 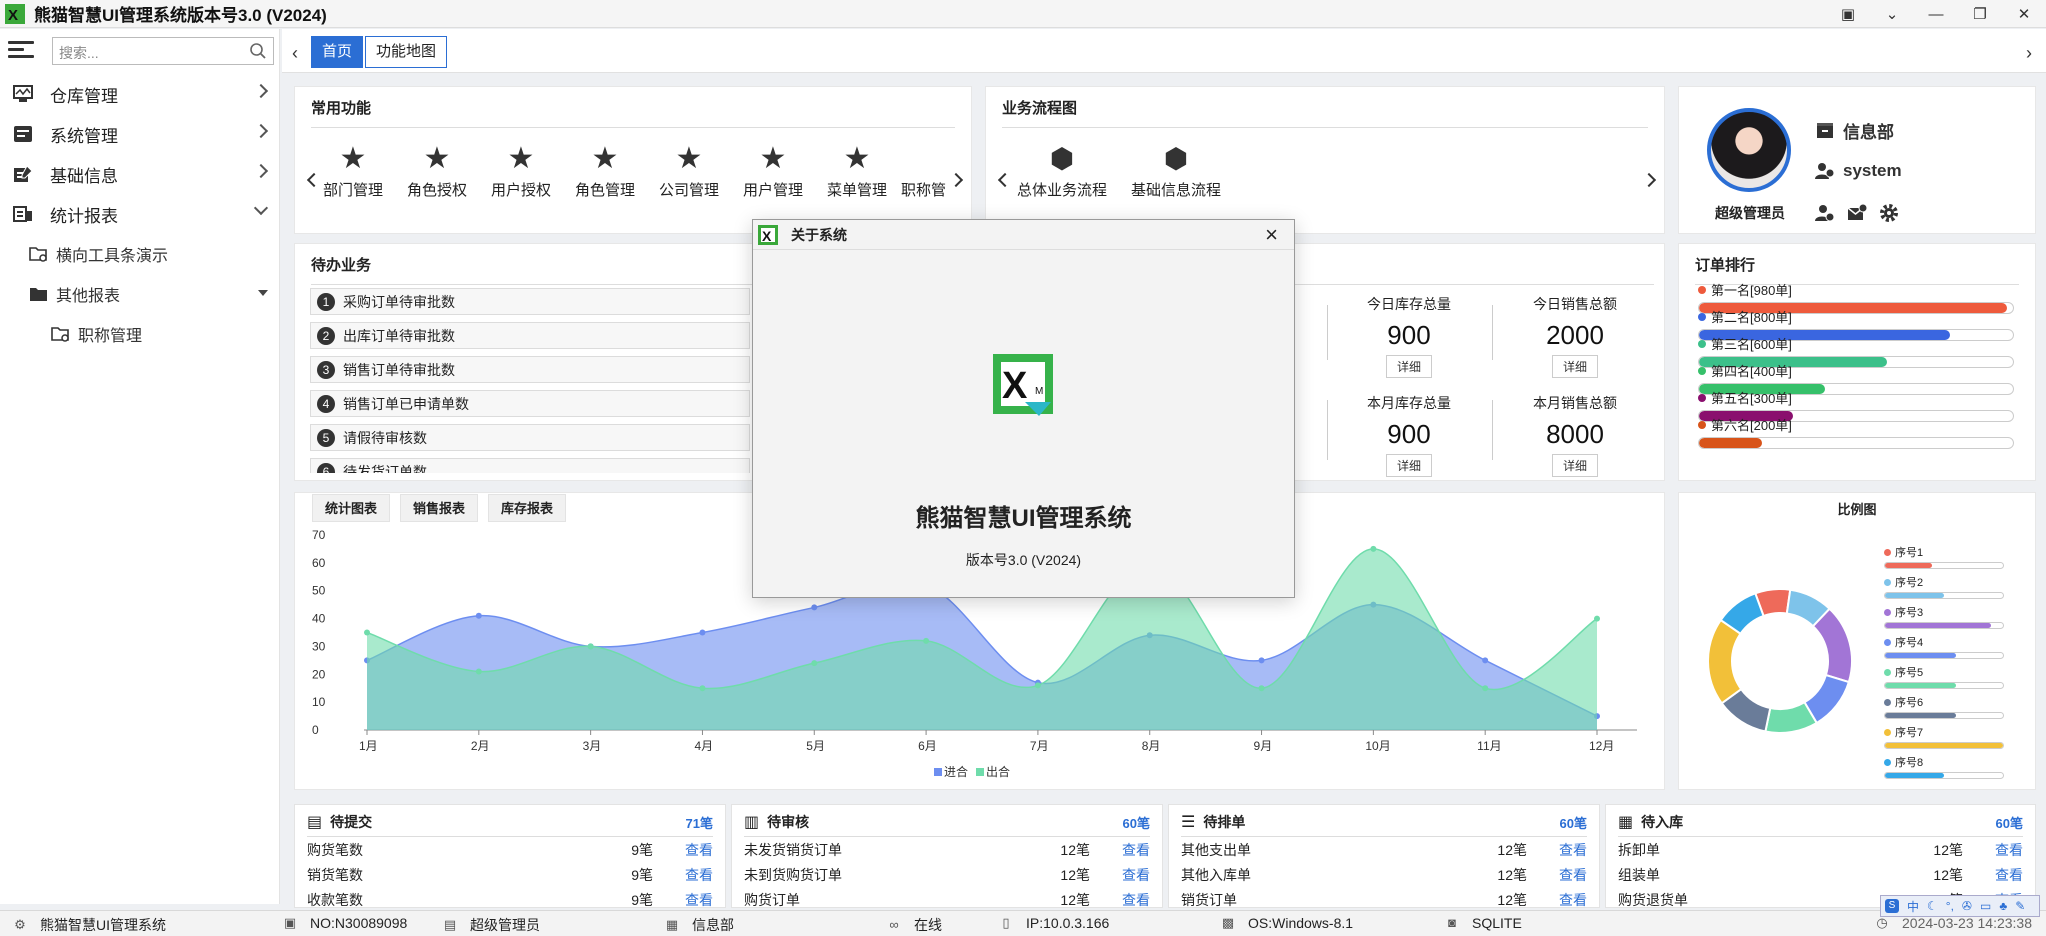 I want to click on pie-legend-label: 序号3, so click(x=1944, y=612).